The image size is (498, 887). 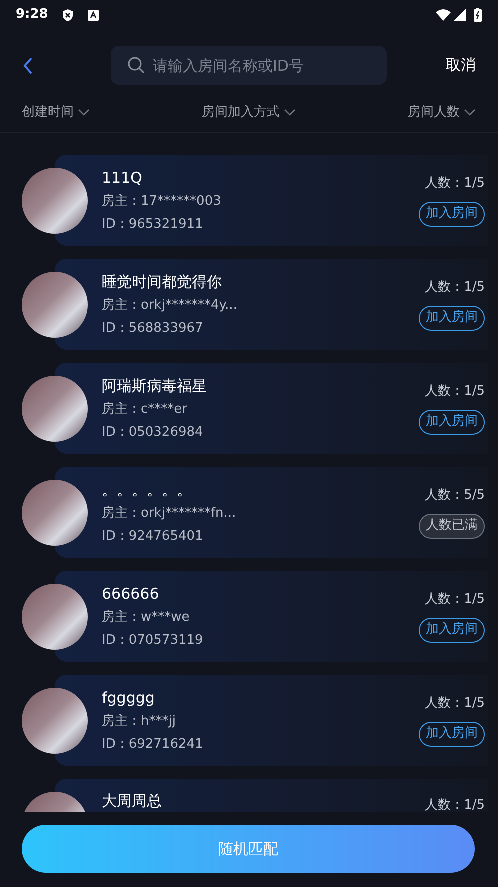 I want to click on wifi-icon, so click(x=443, y=15).